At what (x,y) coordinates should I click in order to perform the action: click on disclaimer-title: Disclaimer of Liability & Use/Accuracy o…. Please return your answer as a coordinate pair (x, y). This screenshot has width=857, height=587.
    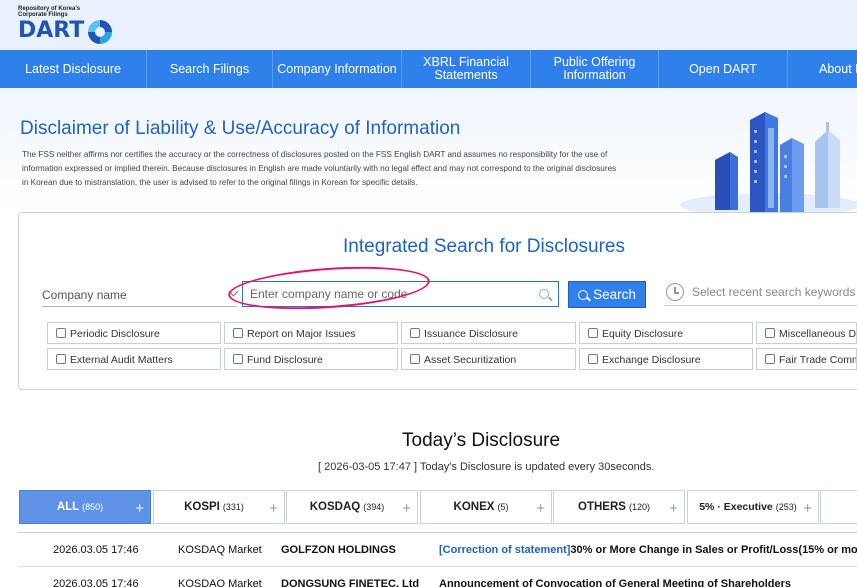
    Looking at the image, I should click on (240, 128).